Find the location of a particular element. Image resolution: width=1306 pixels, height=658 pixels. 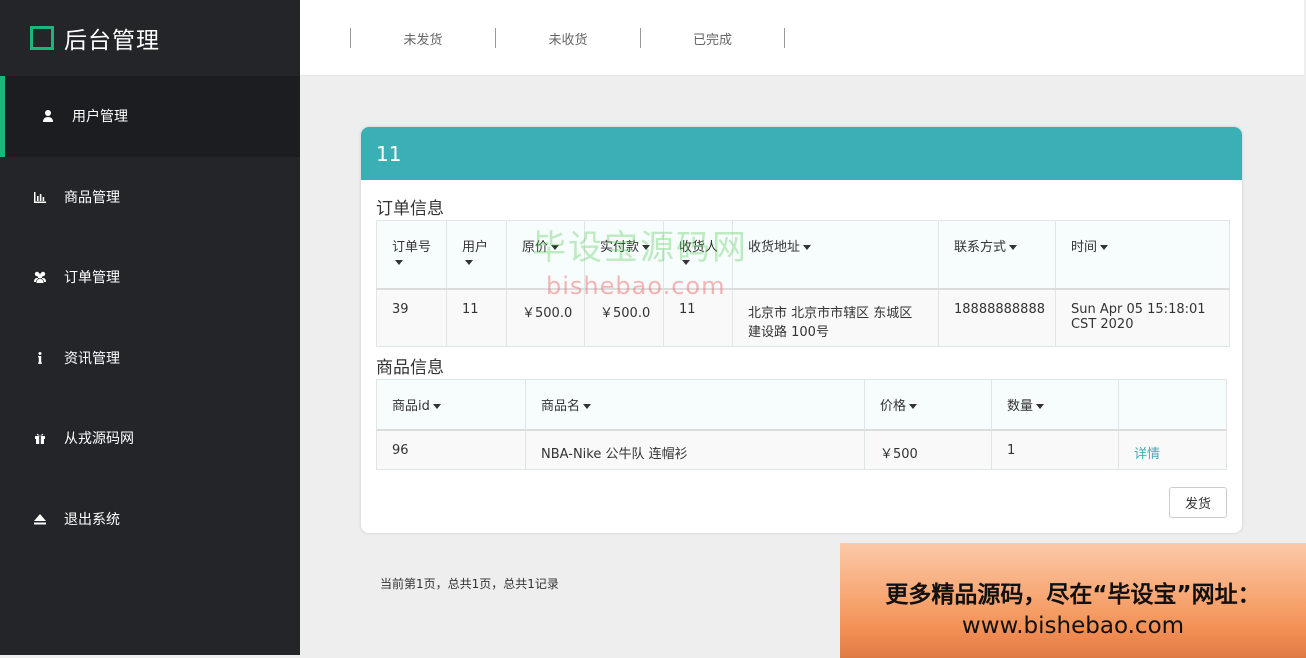

cell-goods-price: ￥500 is located at coordinates (928, 449).